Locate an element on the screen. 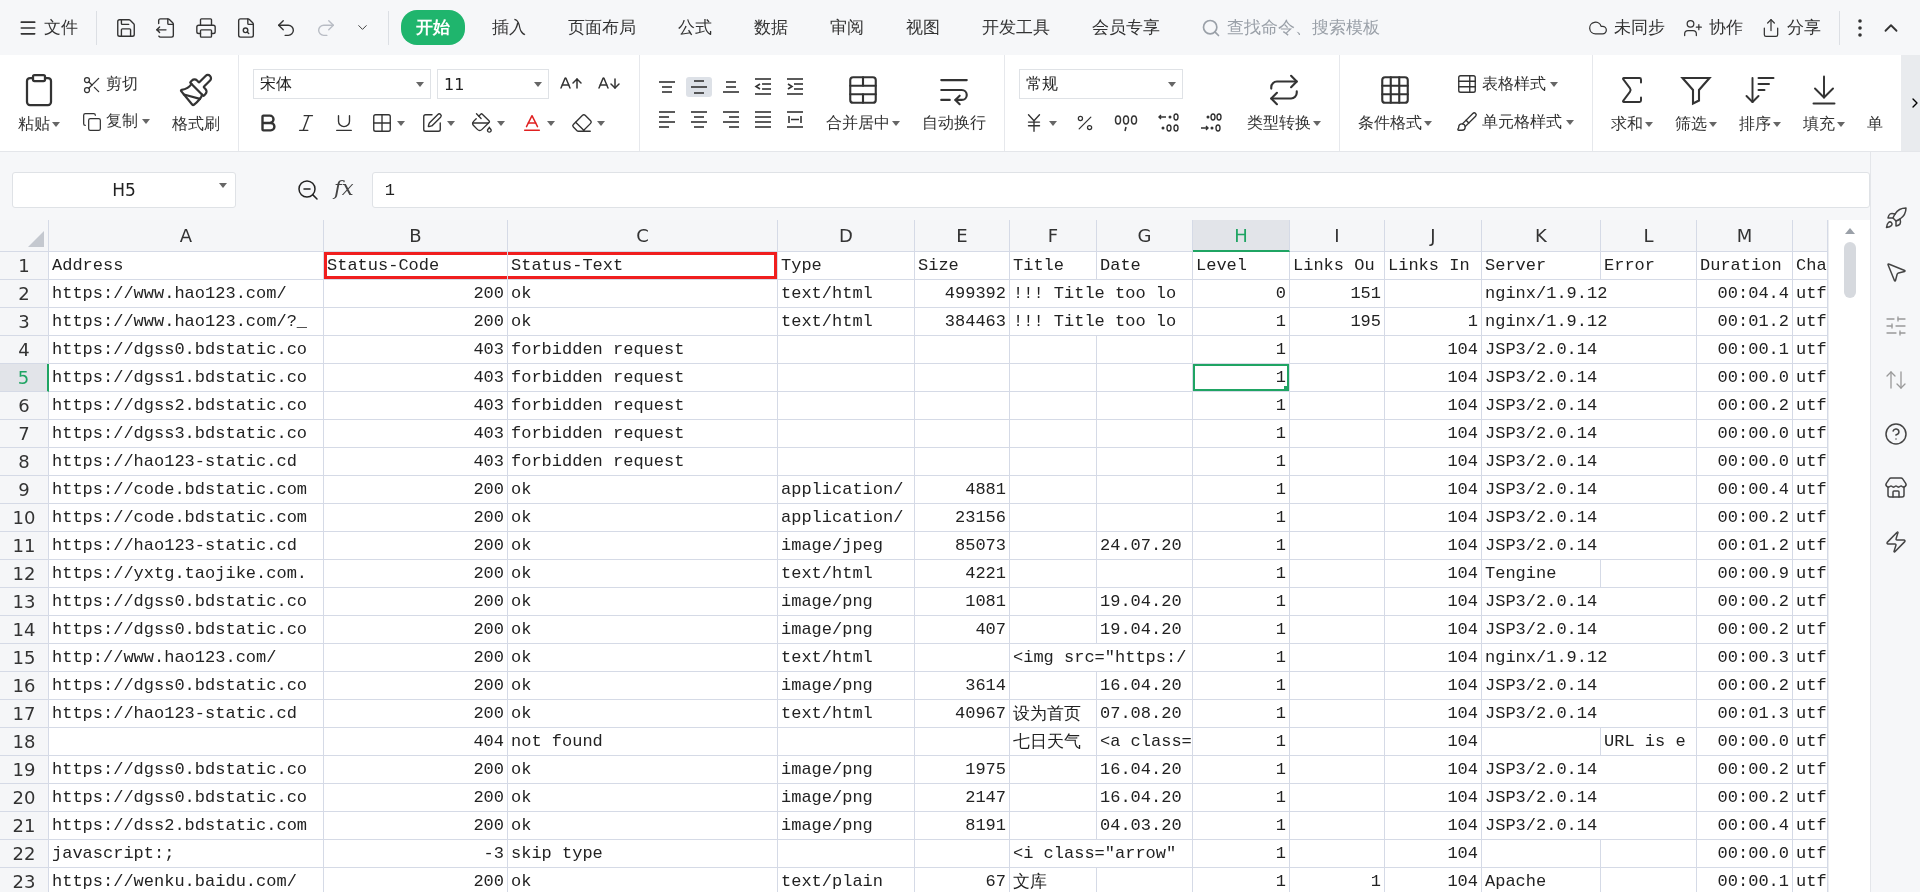 The height and width of the screenshot is (892, 1920). share-button: 分享 is located at coordinates (1791, 27).